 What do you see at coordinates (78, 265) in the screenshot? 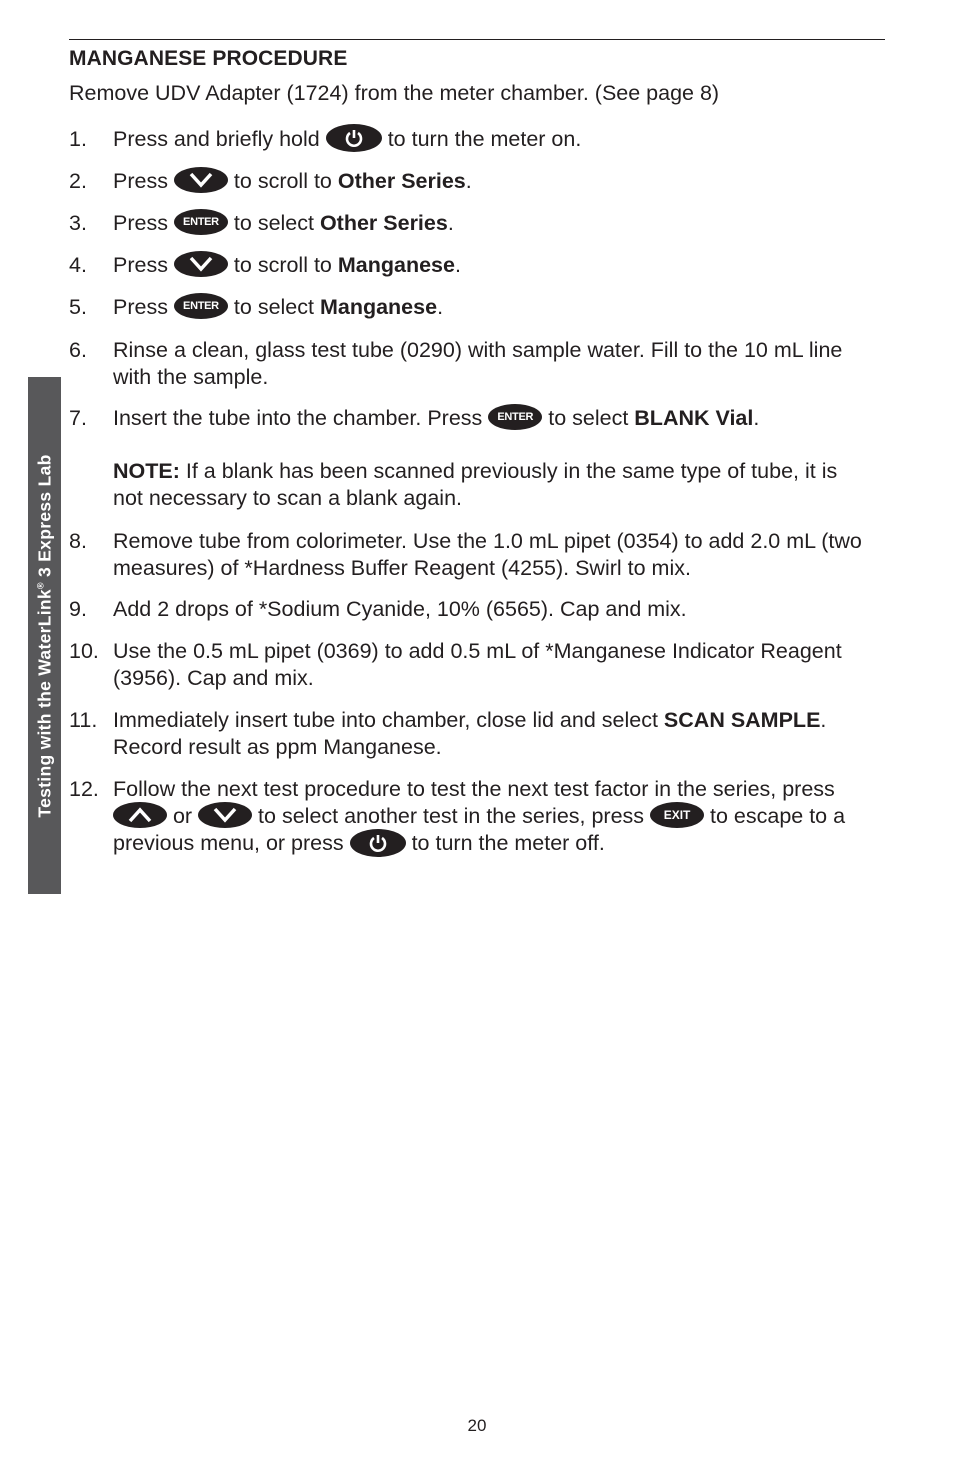
I see `step-number: 4.` at bounding box center [78, 265].